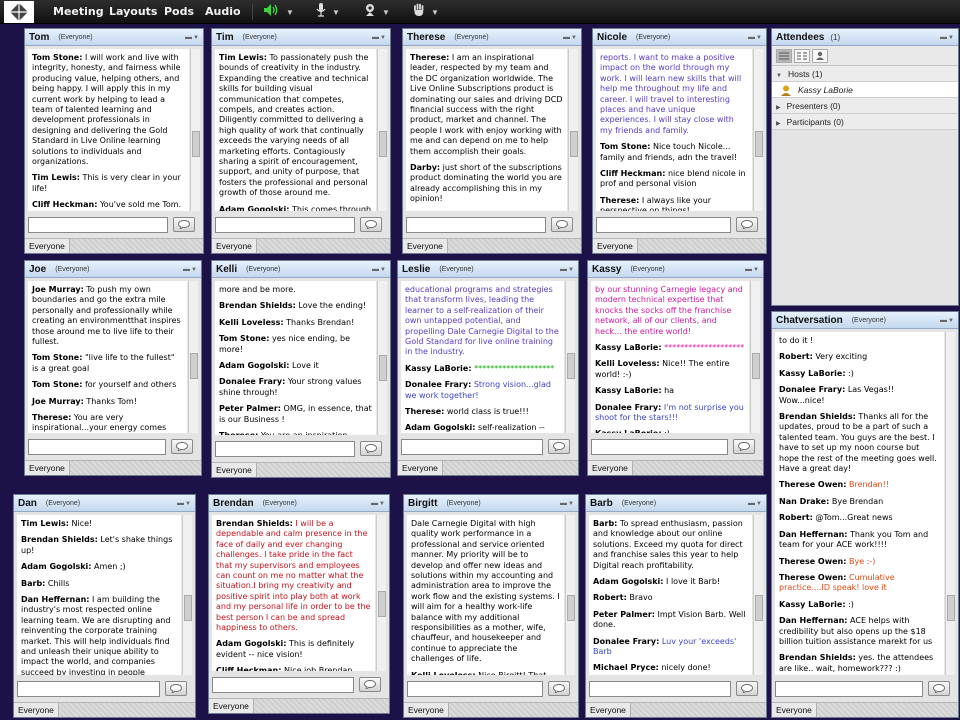 The height and width of the screenshot is (720, 960). Describe the element at coordinates (802, 55) in the screenshot. I see `grid-view-icon` at that location.